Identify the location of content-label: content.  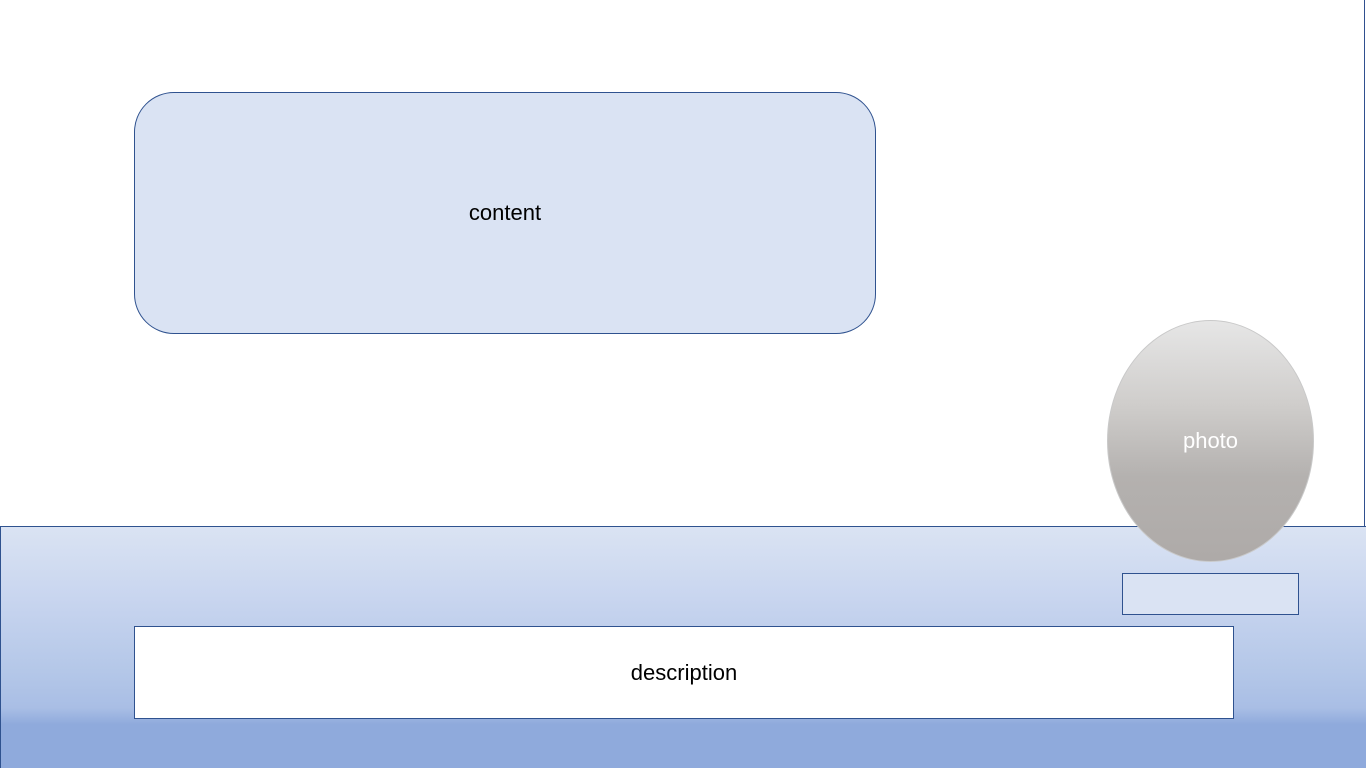
(505, 212).